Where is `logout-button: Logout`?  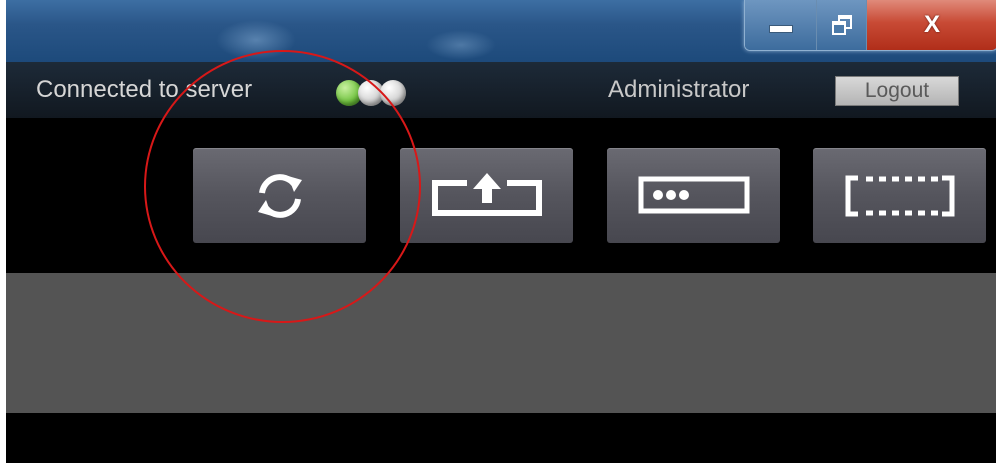 logout-button: Logout is located at coordinates (897, 91).